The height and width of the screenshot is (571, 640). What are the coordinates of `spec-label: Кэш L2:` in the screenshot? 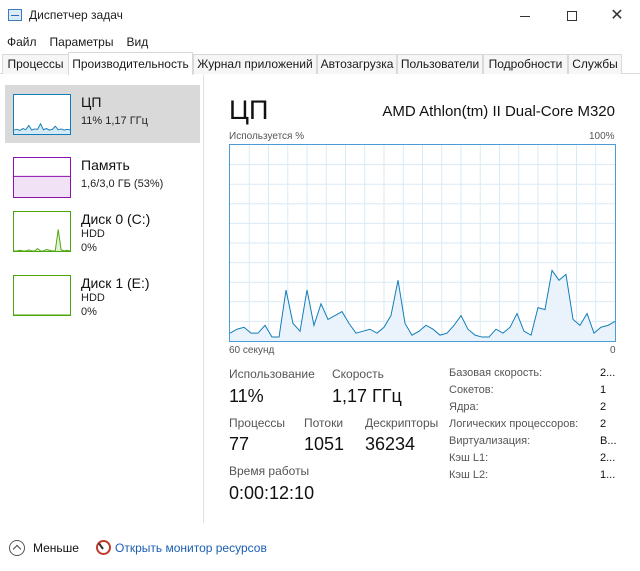 It's located at (469, 475).